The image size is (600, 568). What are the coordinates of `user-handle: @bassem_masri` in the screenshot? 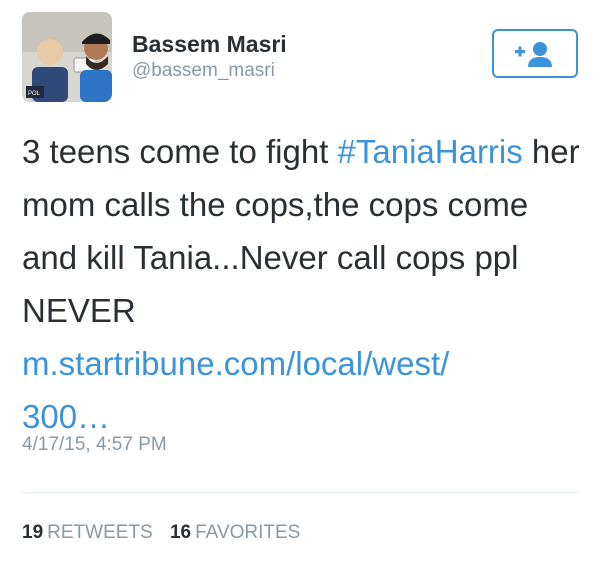 It's located at (209, 71).